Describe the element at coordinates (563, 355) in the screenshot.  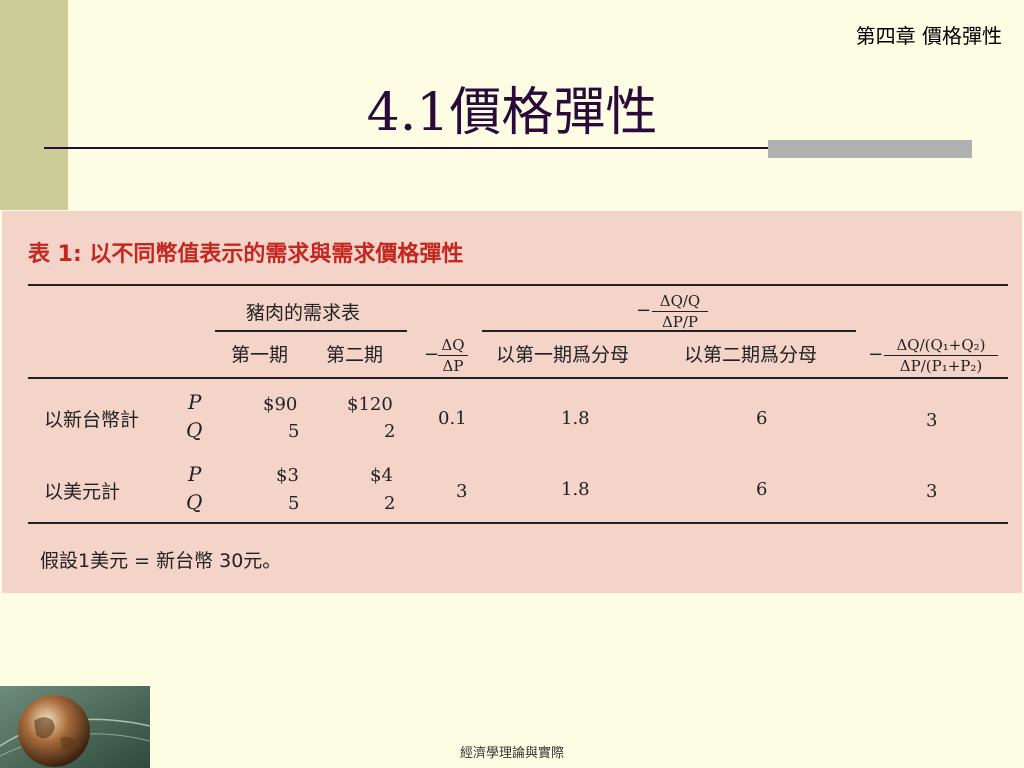
I see `header-base-period1: 以第一期爲分母` at that location.